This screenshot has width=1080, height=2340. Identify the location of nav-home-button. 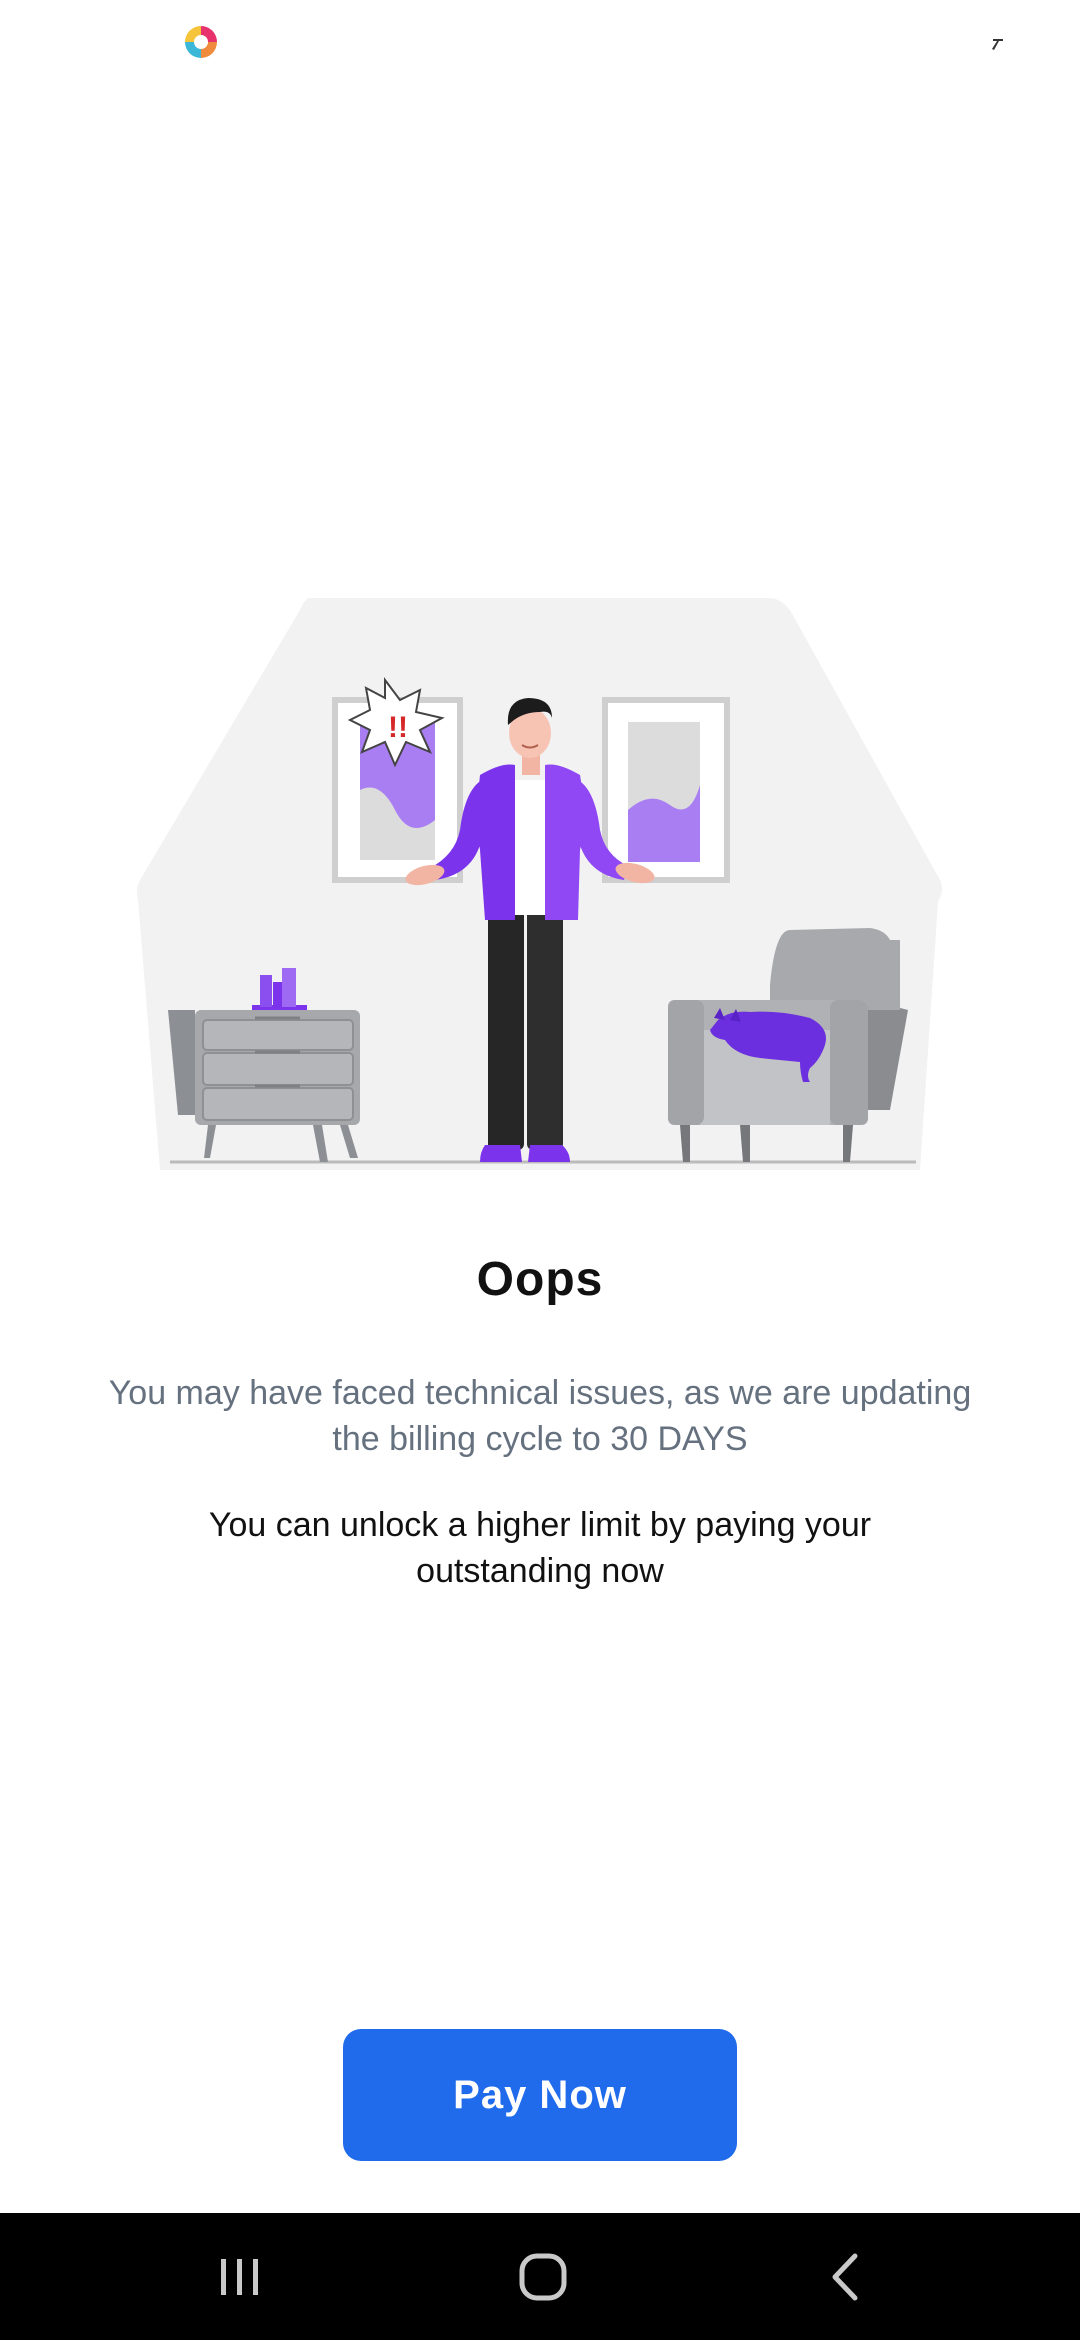
(543, 2276).